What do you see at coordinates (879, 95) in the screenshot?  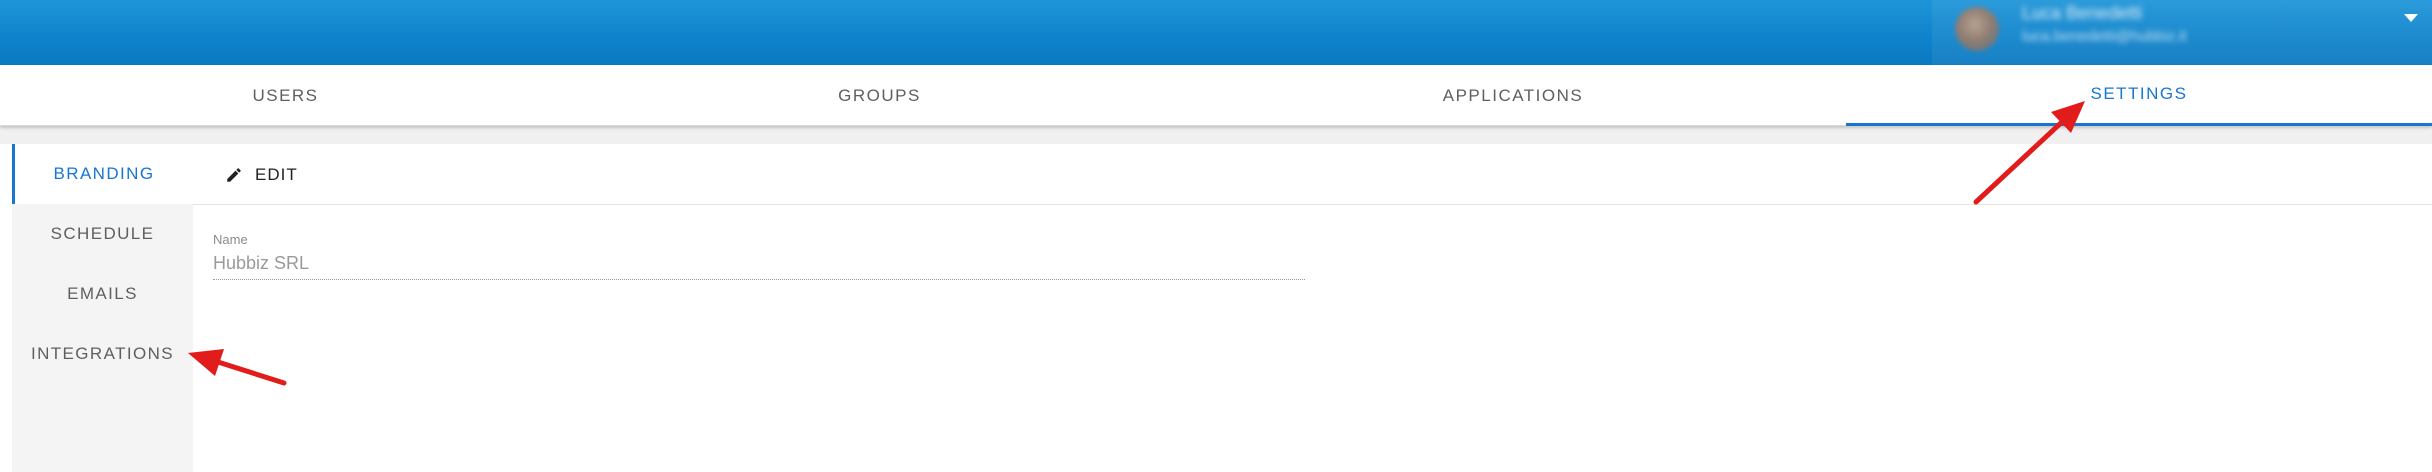 I see `tab-groups: GROUPS` at bounding box center [879, 95].